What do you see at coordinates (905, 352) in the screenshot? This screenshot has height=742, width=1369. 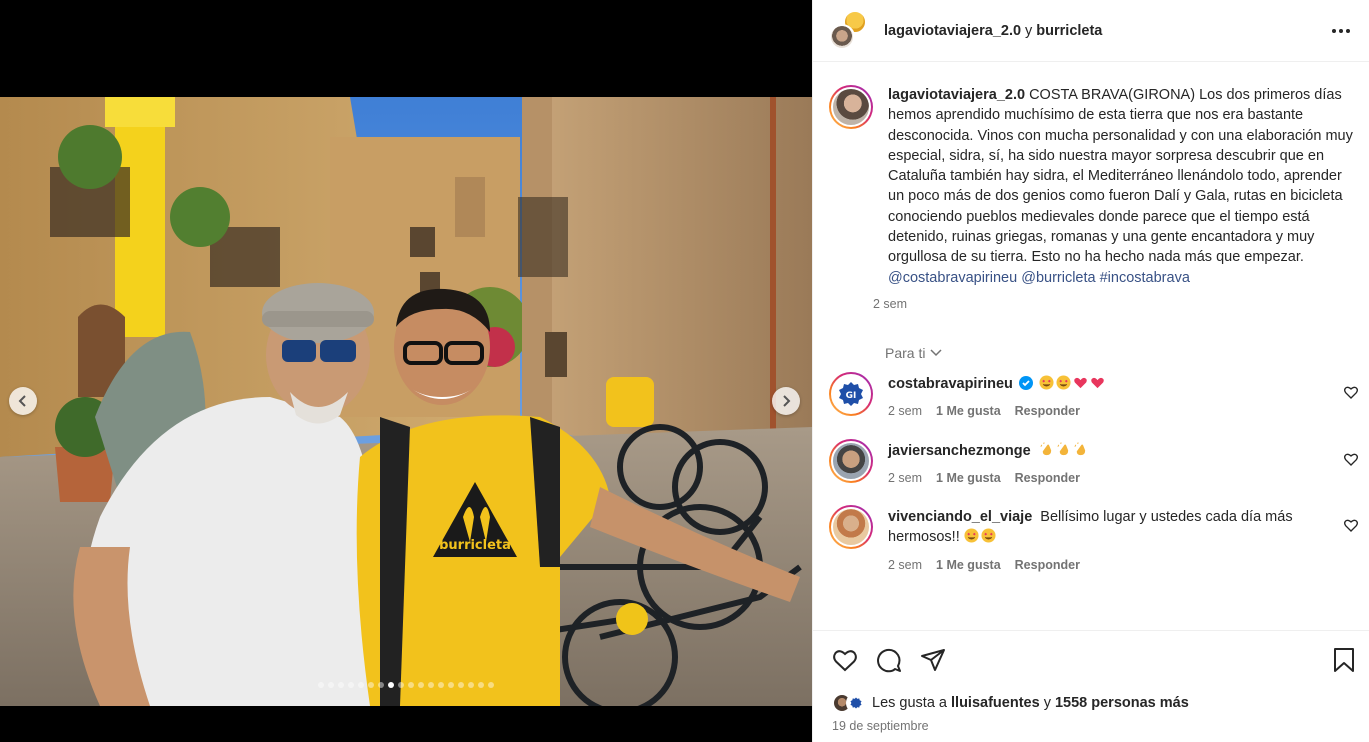 I see `para-ti-label: Para ti` at bounding box center [905, 352].